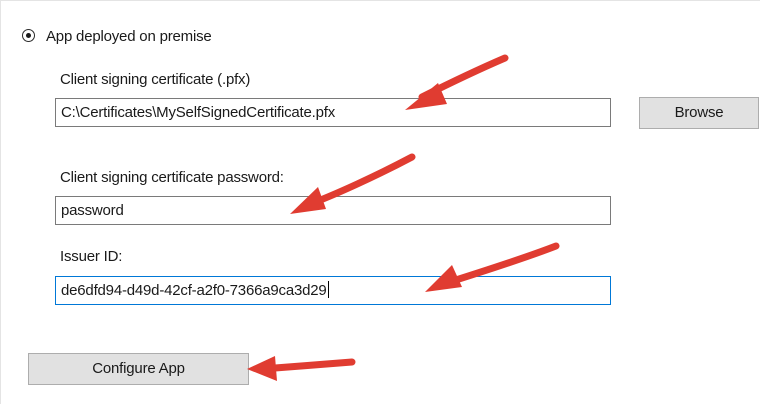 This screenshot has width=760, height=404. I want to click on on-premise-radio-label: App deployed on premise, so click(129, 36).